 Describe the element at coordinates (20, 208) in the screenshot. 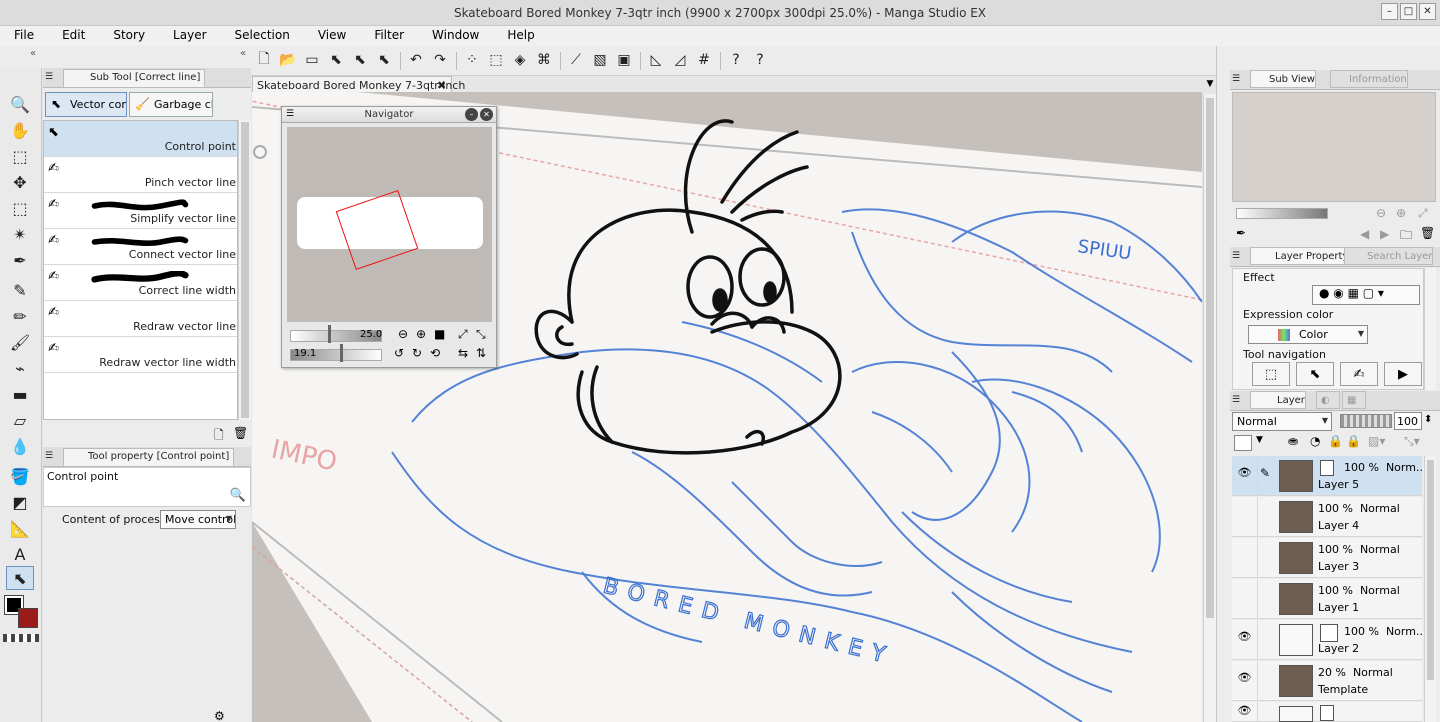

I see `selection-tool-icon: ⬚` at that location.